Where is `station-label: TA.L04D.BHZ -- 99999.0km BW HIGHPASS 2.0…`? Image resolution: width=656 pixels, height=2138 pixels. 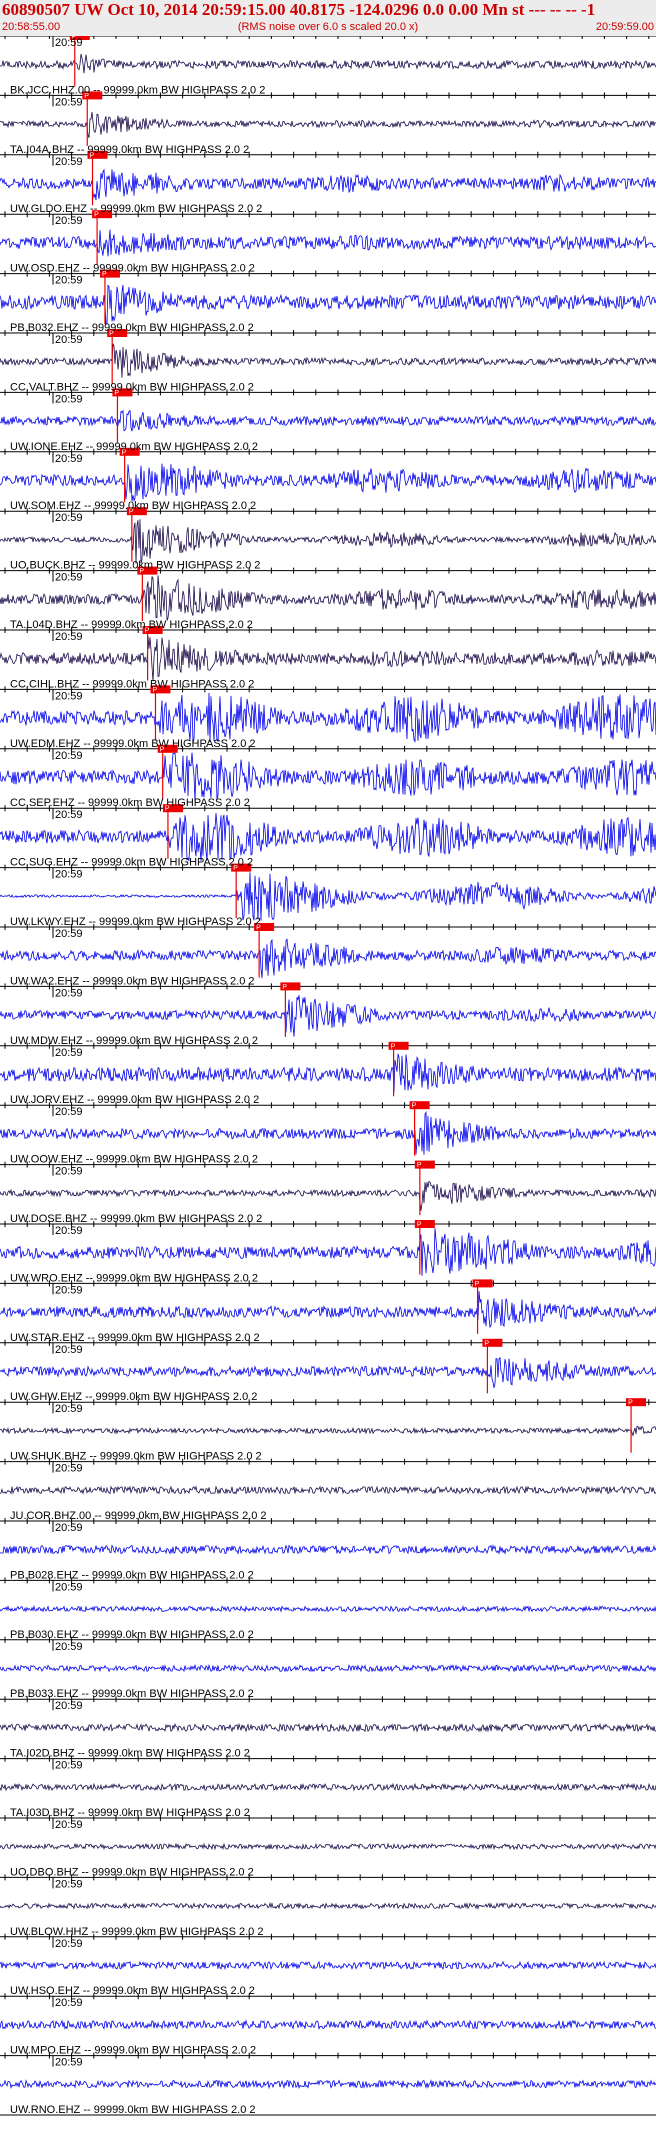
station-label: TA.L04D.BHZ -- 99999.0km BW HIGHPASS 2.0… is located at coordinates (131, 625).